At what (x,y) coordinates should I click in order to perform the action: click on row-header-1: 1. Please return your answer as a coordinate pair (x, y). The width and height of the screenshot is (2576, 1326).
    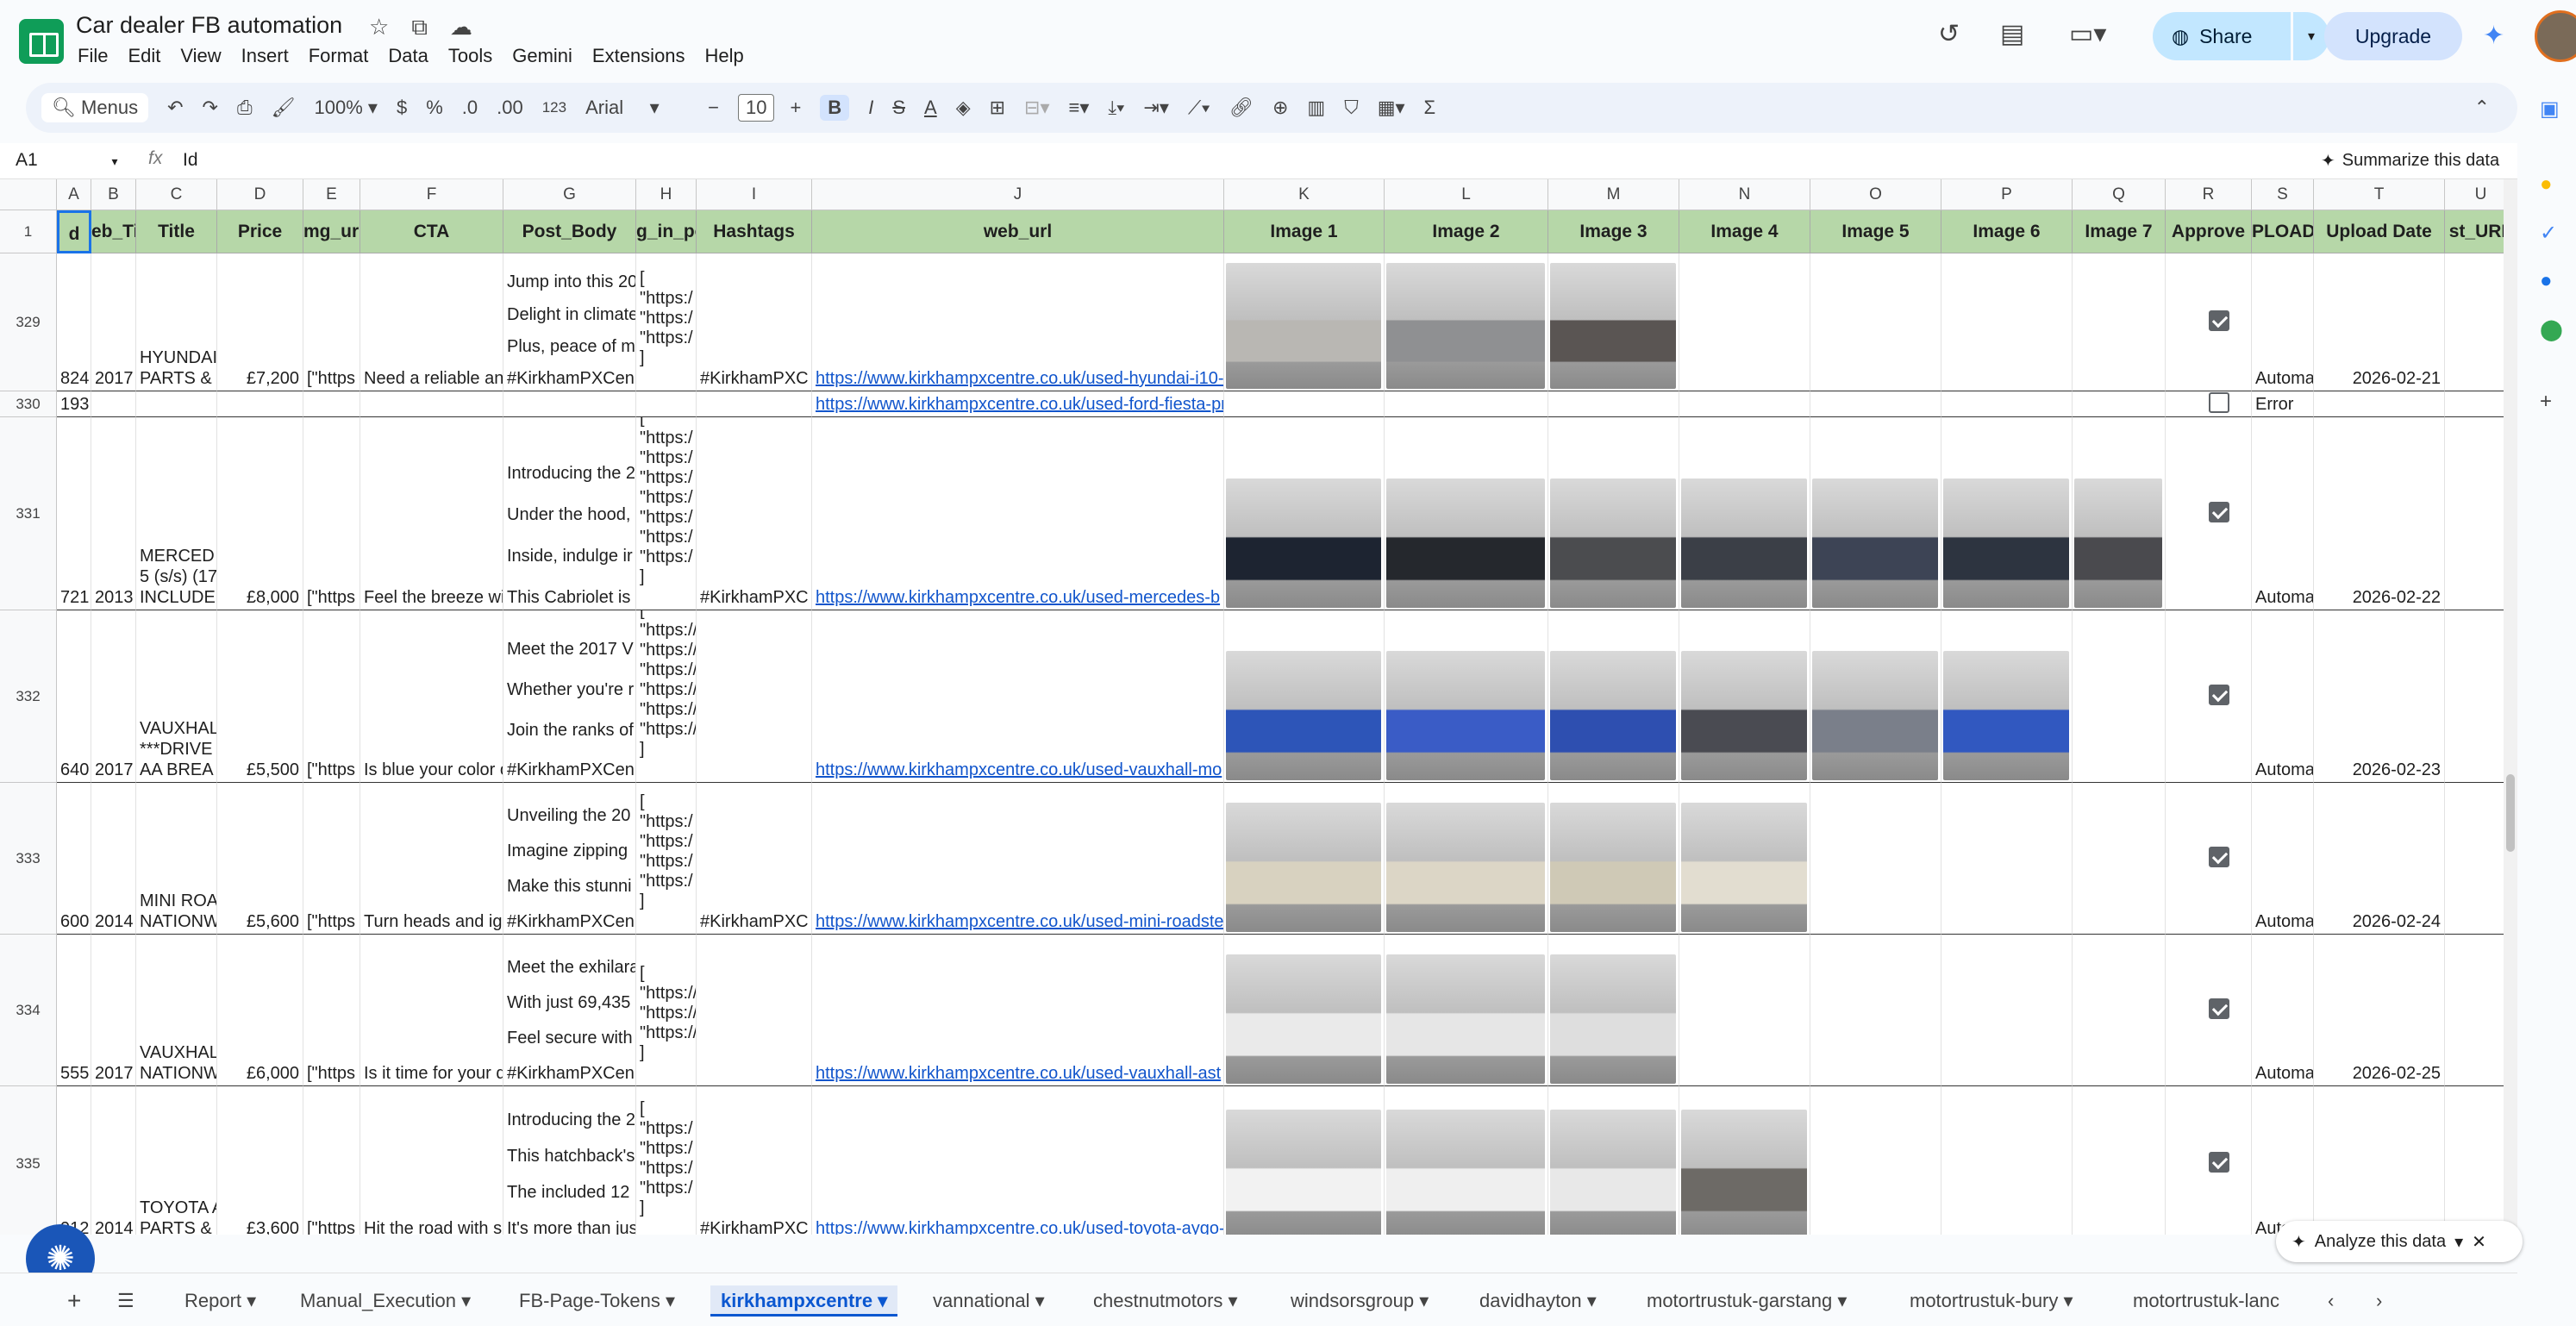
    Looking at the image, I should click on (28, 232).